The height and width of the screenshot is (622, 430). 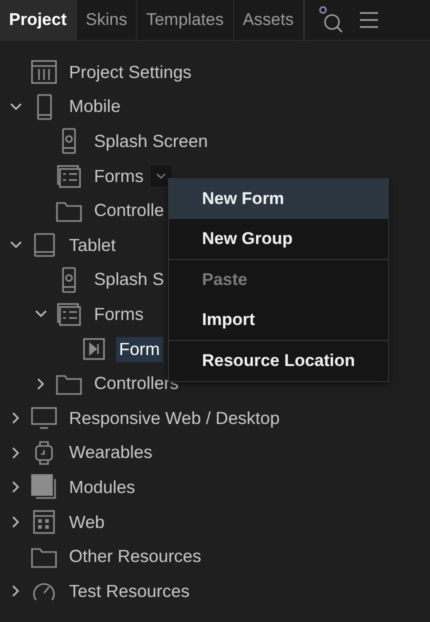 I want to click on module-icon, so click(x=44, y=487).